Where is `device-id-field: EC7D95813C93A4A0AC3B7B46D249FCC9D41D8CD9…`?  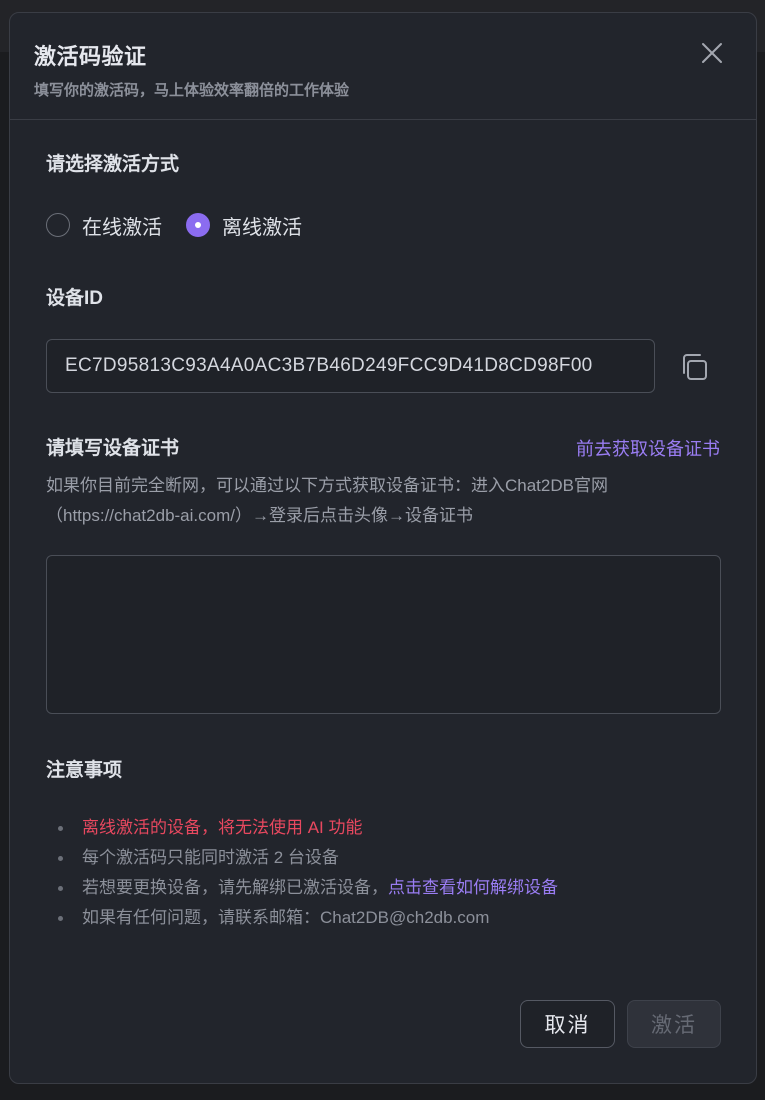
device-id-field: EC7D95813C93A4A0AC3B7B46D249FCC9D41D8CD9… is located at coordinates (350, 366).